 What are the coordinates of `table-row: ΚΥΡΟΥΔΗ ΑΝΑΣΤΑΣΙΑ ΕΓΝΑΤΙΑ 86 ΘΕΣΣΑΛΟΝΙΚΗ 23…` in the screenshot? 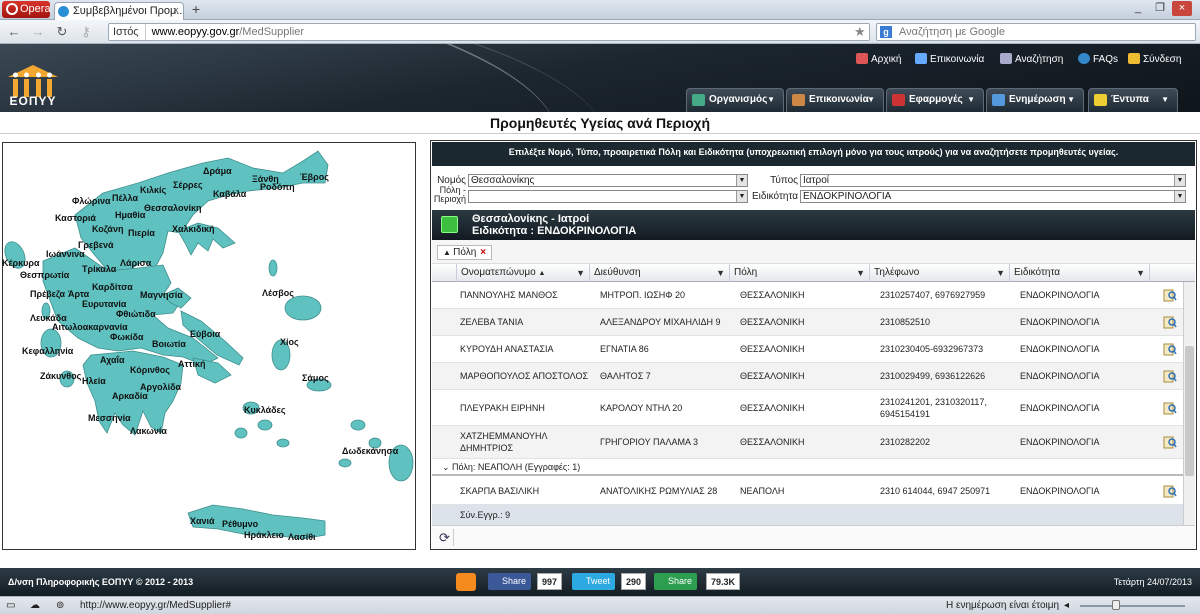 It's located at (807, 349).